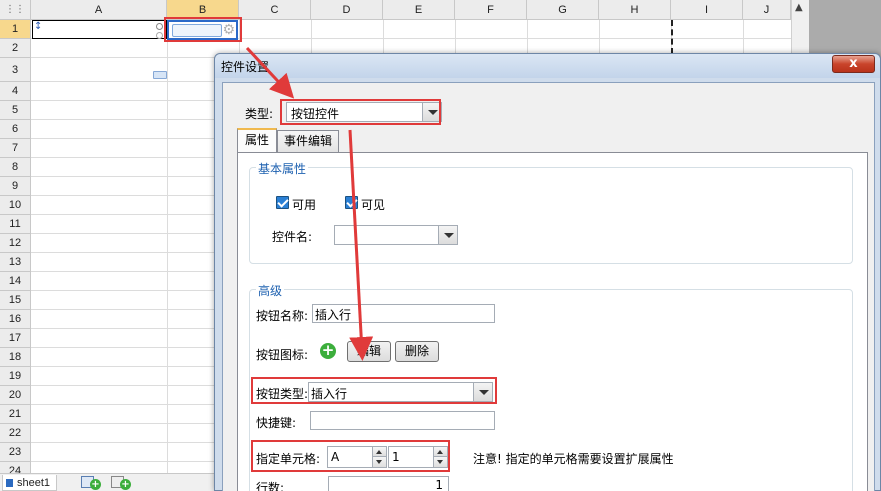  I want to click on tab-event-edit: 事件编辑, so click(308, 141).